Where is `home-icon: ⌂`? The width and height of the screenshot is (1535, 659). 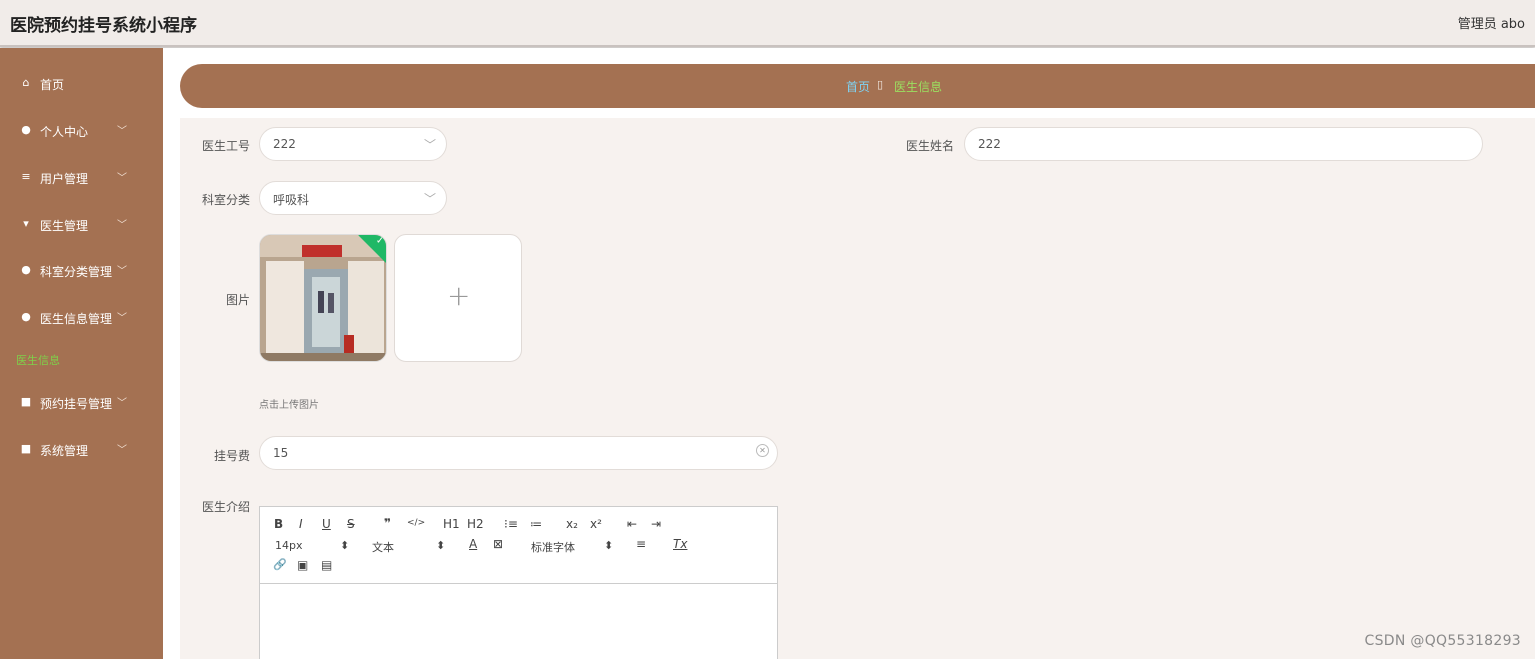
home-icon: ⌂ is located at coordinates (26, 82).